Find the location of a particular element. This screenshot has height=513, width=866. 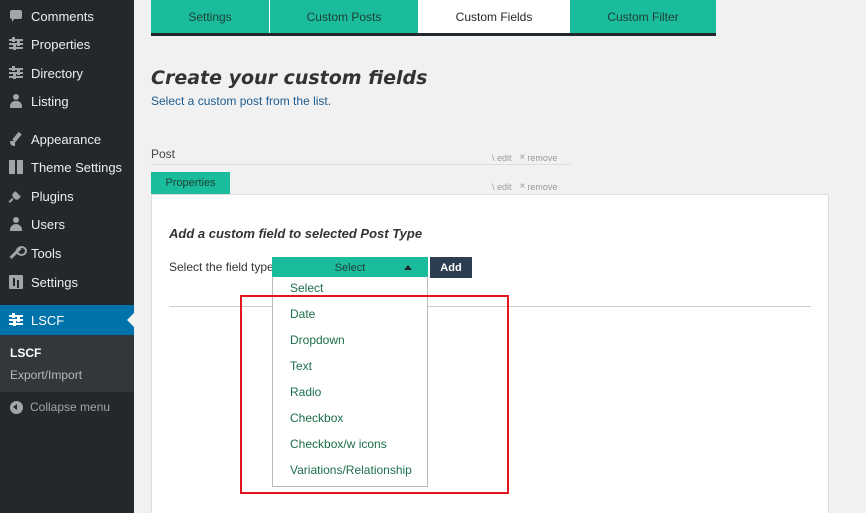

menu-item-comments: Comments is located at coordinates (67, 16).